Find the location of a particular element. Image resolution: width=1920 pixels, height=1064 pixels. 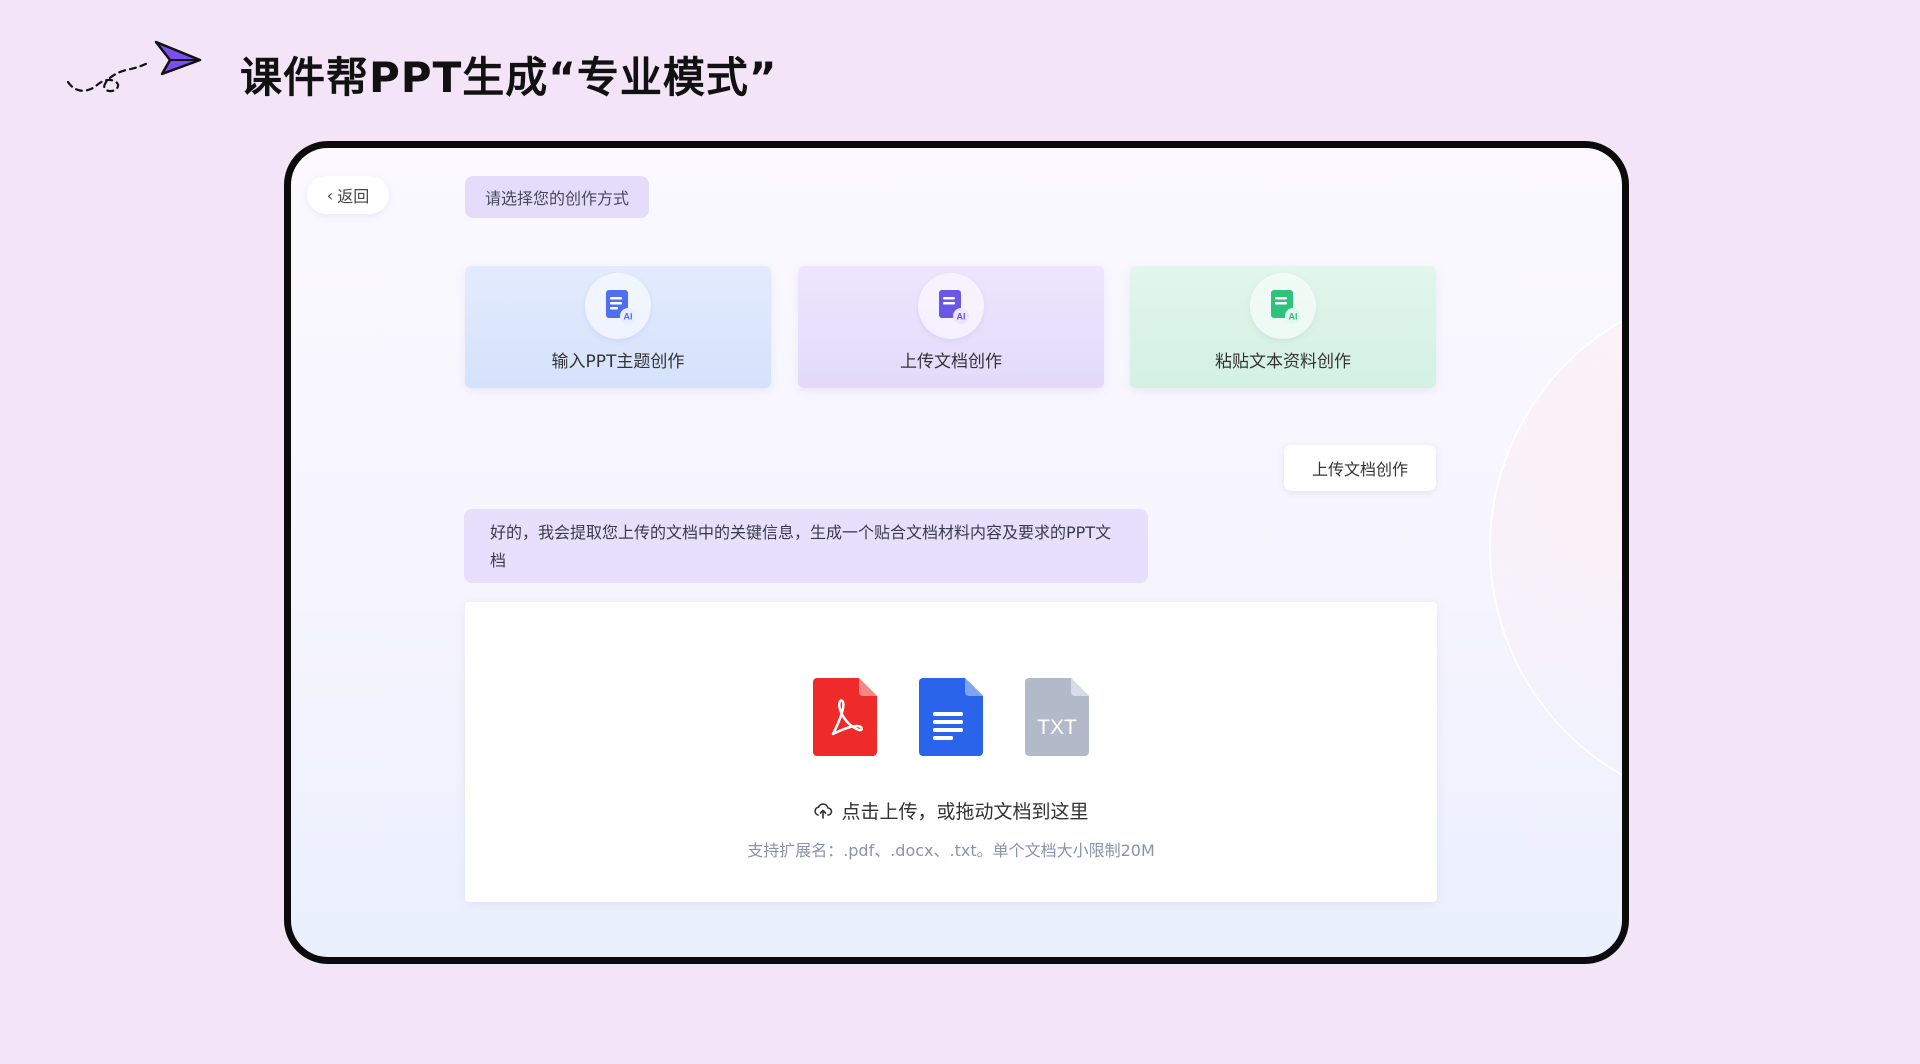

mode-label: 粘贴文本资料创作 is located at coordinates (1283, 362).